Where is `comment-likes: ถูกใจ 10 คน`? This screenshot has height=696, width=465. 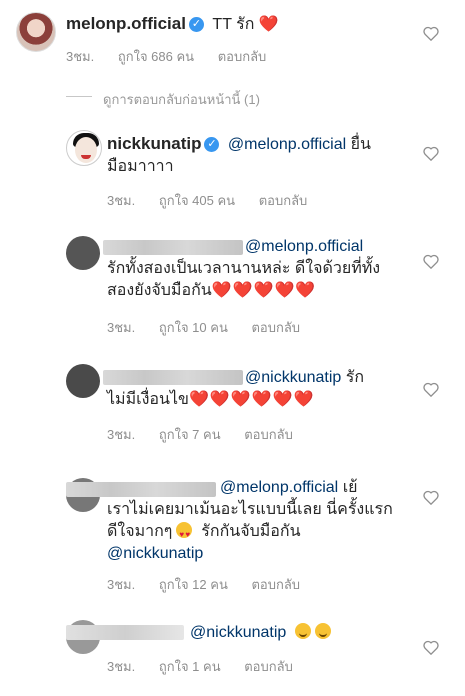 comment-likes: ถูกใจ 10 คน is located at coordinates (193, 327).